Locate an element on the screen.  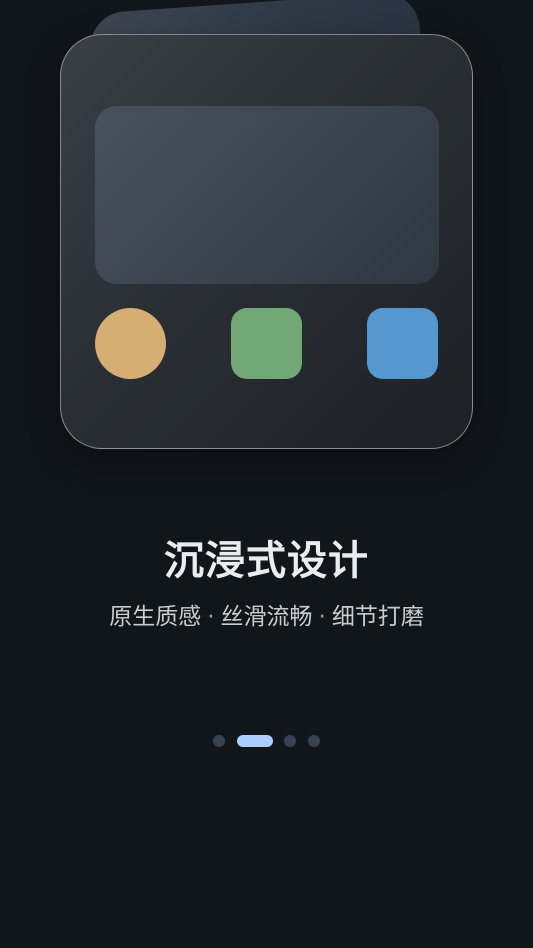
blue-app-icon is located at coordinates (402, 343).